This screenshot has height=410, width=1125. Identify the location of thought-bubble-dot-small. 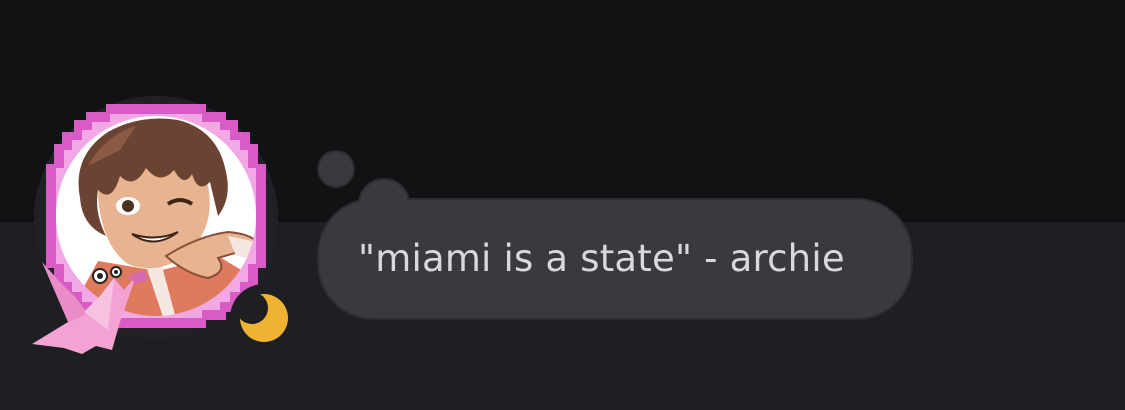
(336, 169).